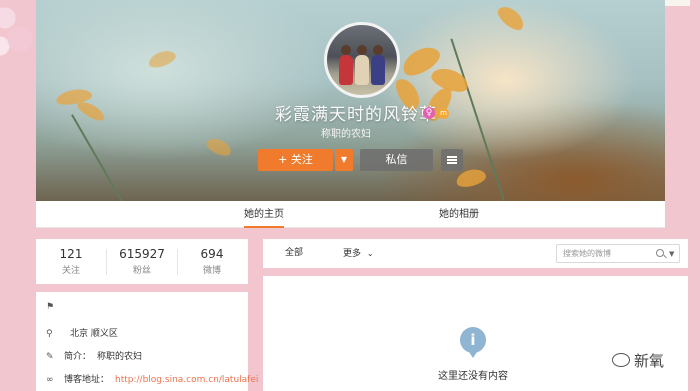 The width and height of the screenshot is (700, 391). I want to click on blog-label: 博客地址：, so click(87, 380).